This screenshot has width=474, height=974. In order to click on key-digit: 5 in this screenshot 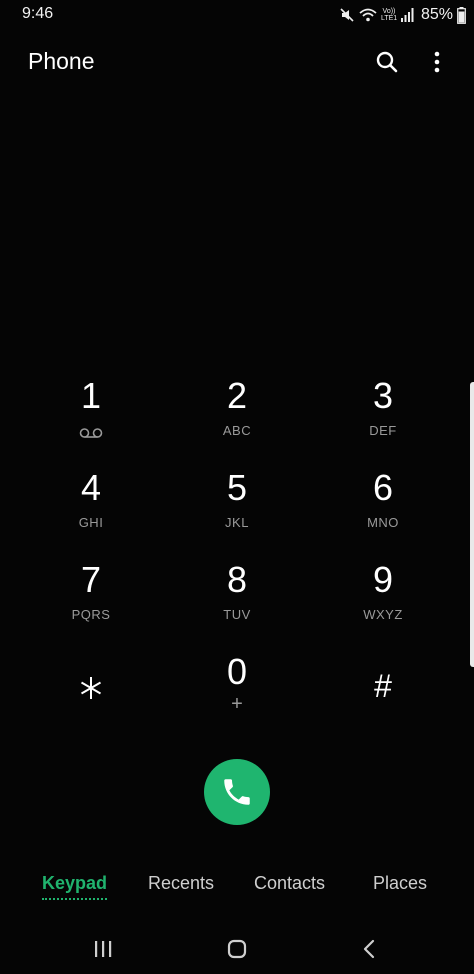, I will do `click(237, 487)`.